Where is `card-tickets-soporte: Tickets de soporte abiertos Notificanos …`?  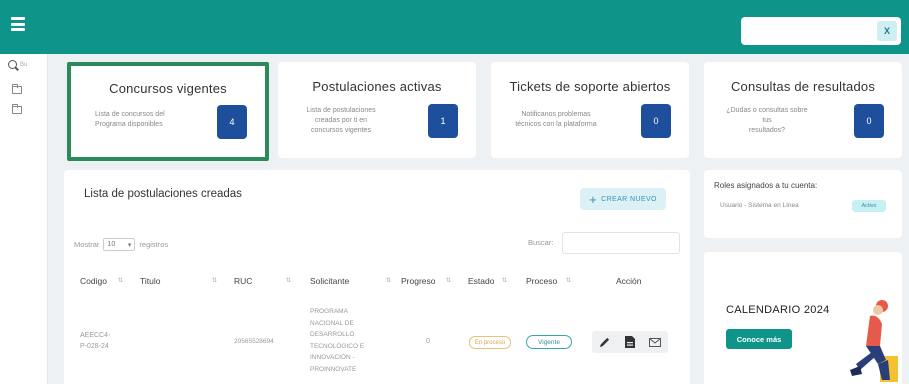
card-tickets-soporte: Tickets de soporte abiertos Notificanos … is located at coordinates (590, 110).